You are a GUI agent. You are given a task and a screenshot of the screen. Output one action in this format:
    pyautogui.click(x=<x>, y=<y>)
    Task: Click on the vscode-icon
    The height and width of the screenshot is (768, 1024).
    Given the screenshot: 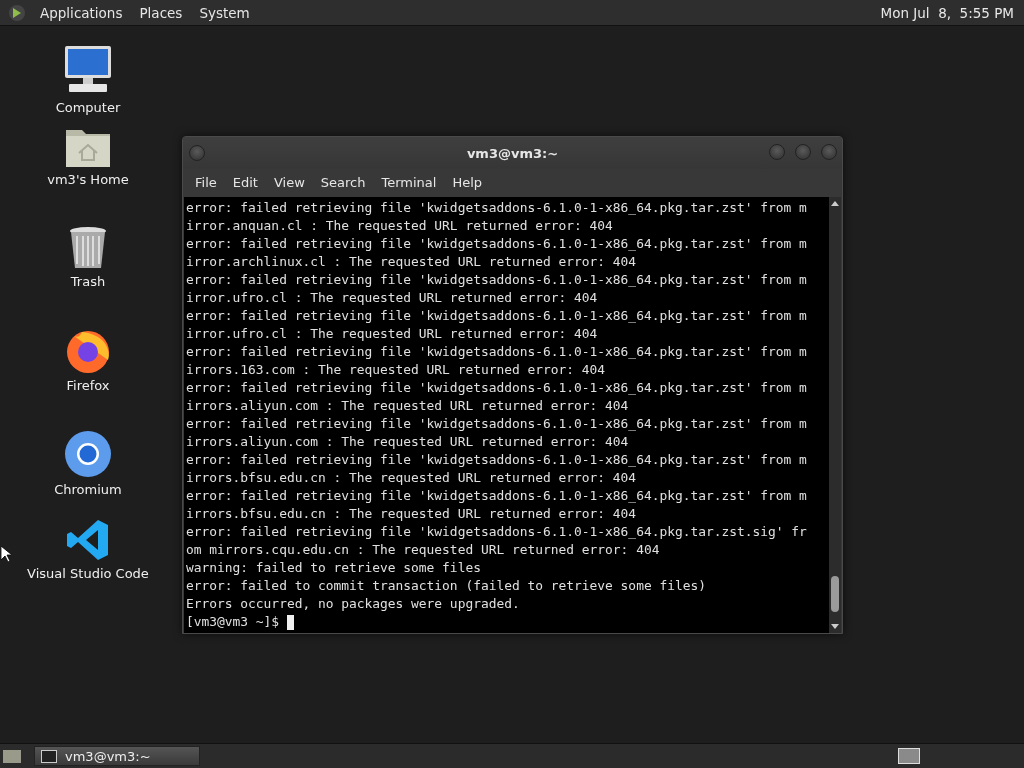 What is the action you would take?
    pyautogui.click(x=88, y=540)
    